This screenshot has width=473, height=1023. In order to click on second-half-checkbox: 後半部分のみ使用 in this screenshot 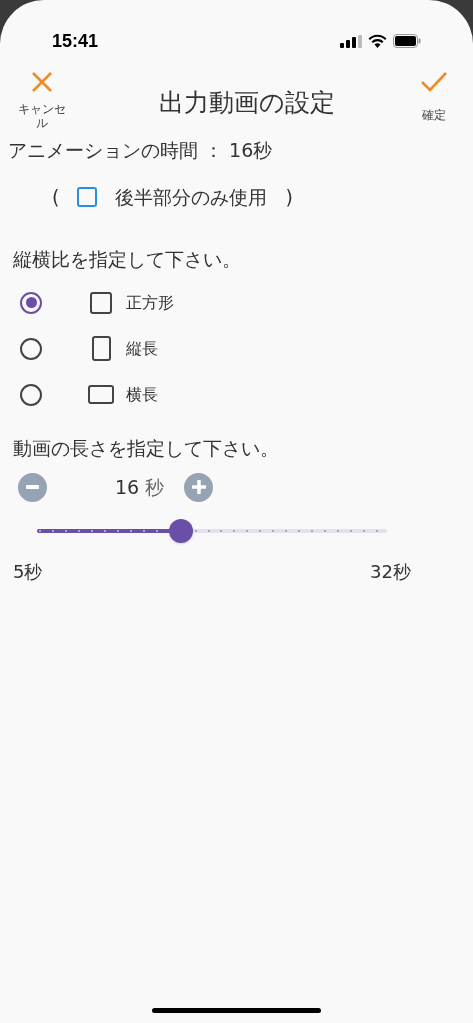, I will do `click(172, 196)`.